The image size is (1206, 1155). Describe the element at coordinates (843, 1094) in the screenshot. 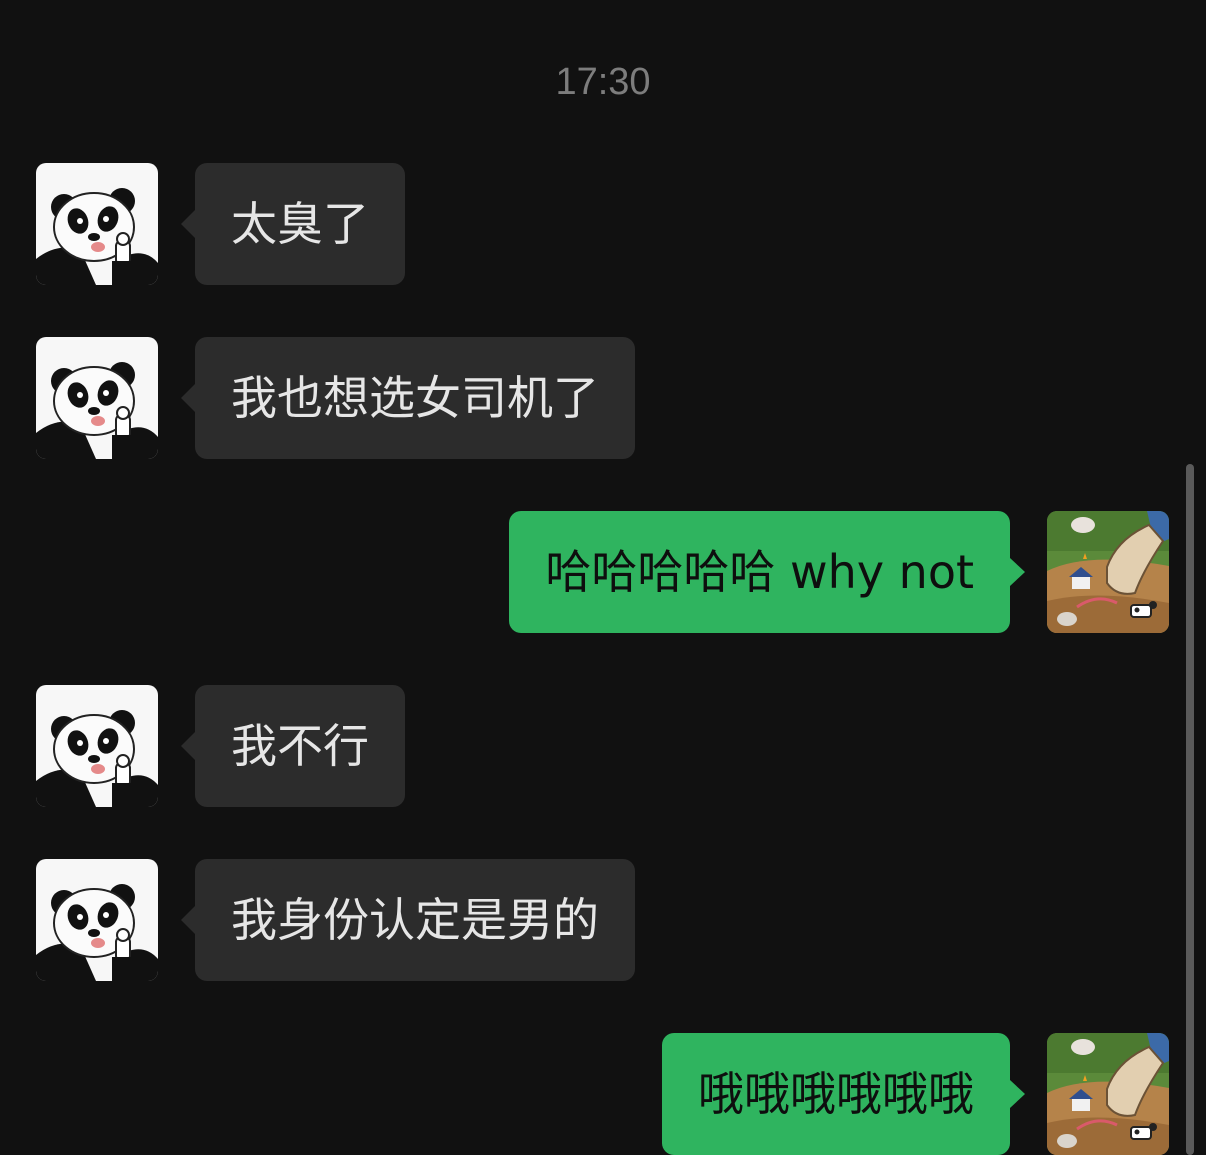

I see `message-bubble-outgoing: 哦哦哦哦哦哦` at that location.